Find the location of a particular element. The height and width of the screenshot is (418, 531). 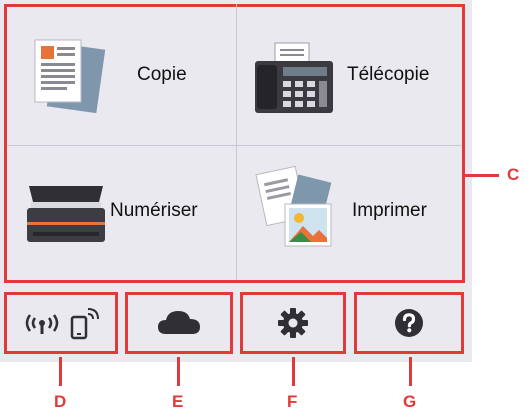

scanner-icon is located at coordinates (66, 214).